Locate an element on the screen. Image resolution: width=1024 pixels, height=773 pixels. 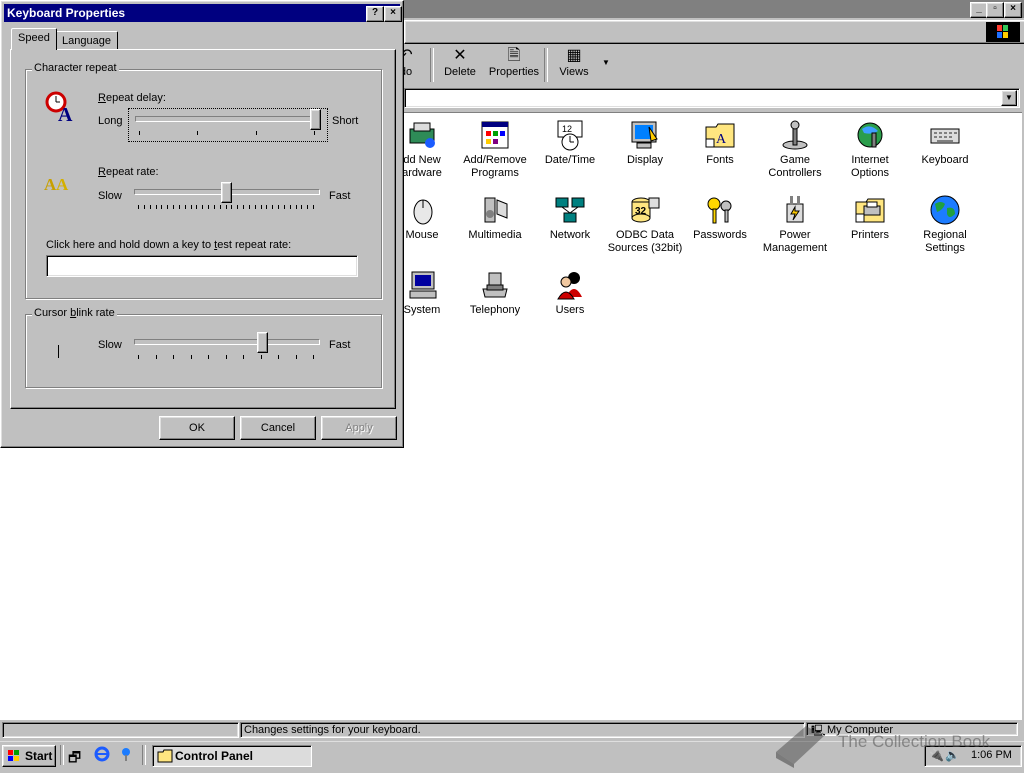
date-time-icon: 12 is located at coordinates (570, 135).